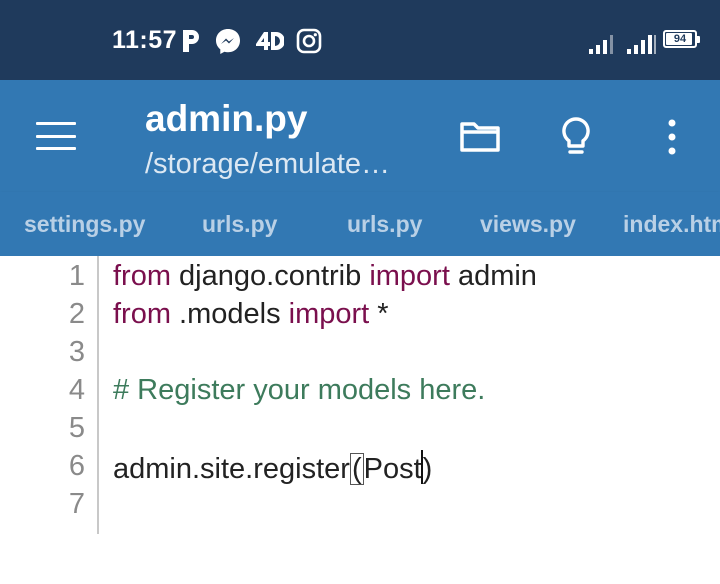 The width and height of the screenshot is (720, 584). What do you see at coordinates (76, 428) in the screenshot?
I see `line-number: 5` at bounding box center [76, 428].